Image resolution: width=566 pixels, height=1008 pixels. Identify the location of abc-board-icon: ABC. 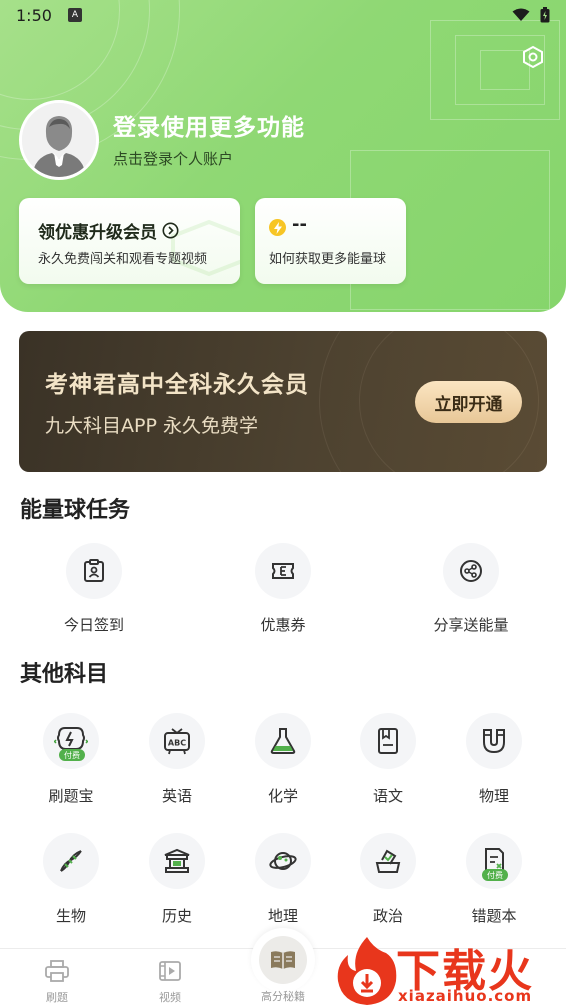
(177, 741).